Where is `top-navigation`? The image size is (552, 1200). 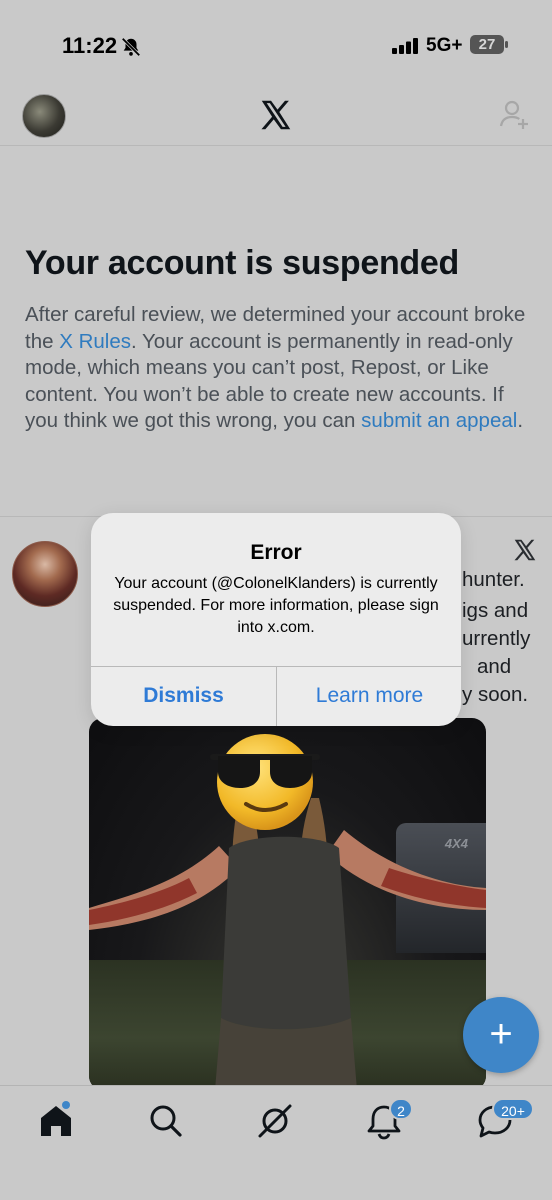 top-navigation is located at coordinates (276, 118).